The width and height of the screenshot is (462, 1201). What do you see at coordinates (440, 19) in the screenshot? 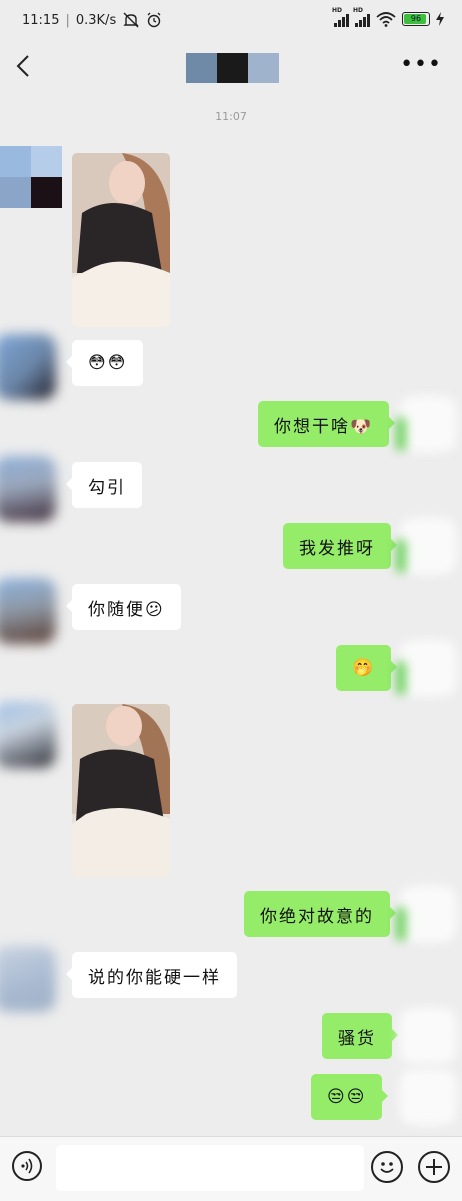
I see `charging-icon` at bounding box center [440, 19].